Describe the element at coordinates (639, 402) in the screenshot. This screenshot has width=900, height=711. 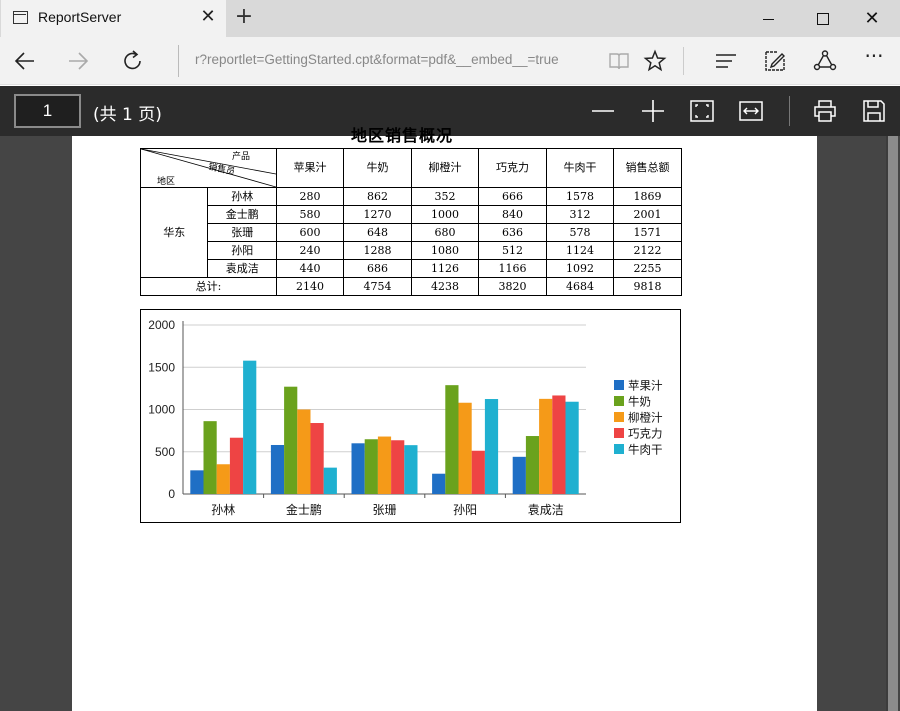
I see `legend-label: 牛奶` at that location.